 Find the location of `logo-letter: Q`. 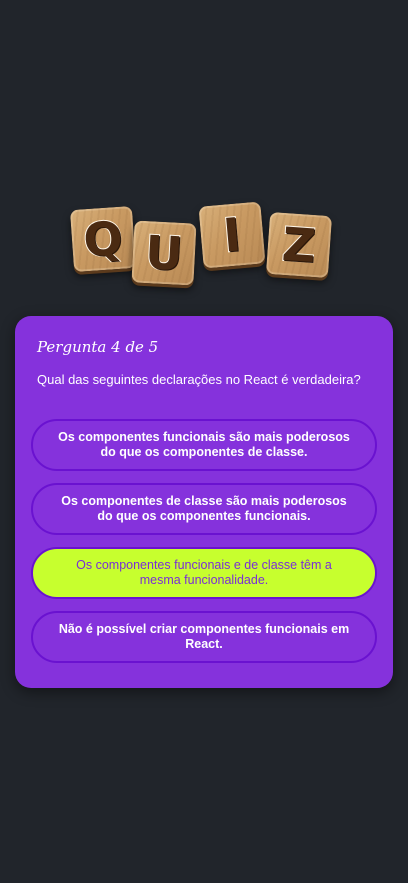

logo-letter: Q is located at coordinates (103, 239).